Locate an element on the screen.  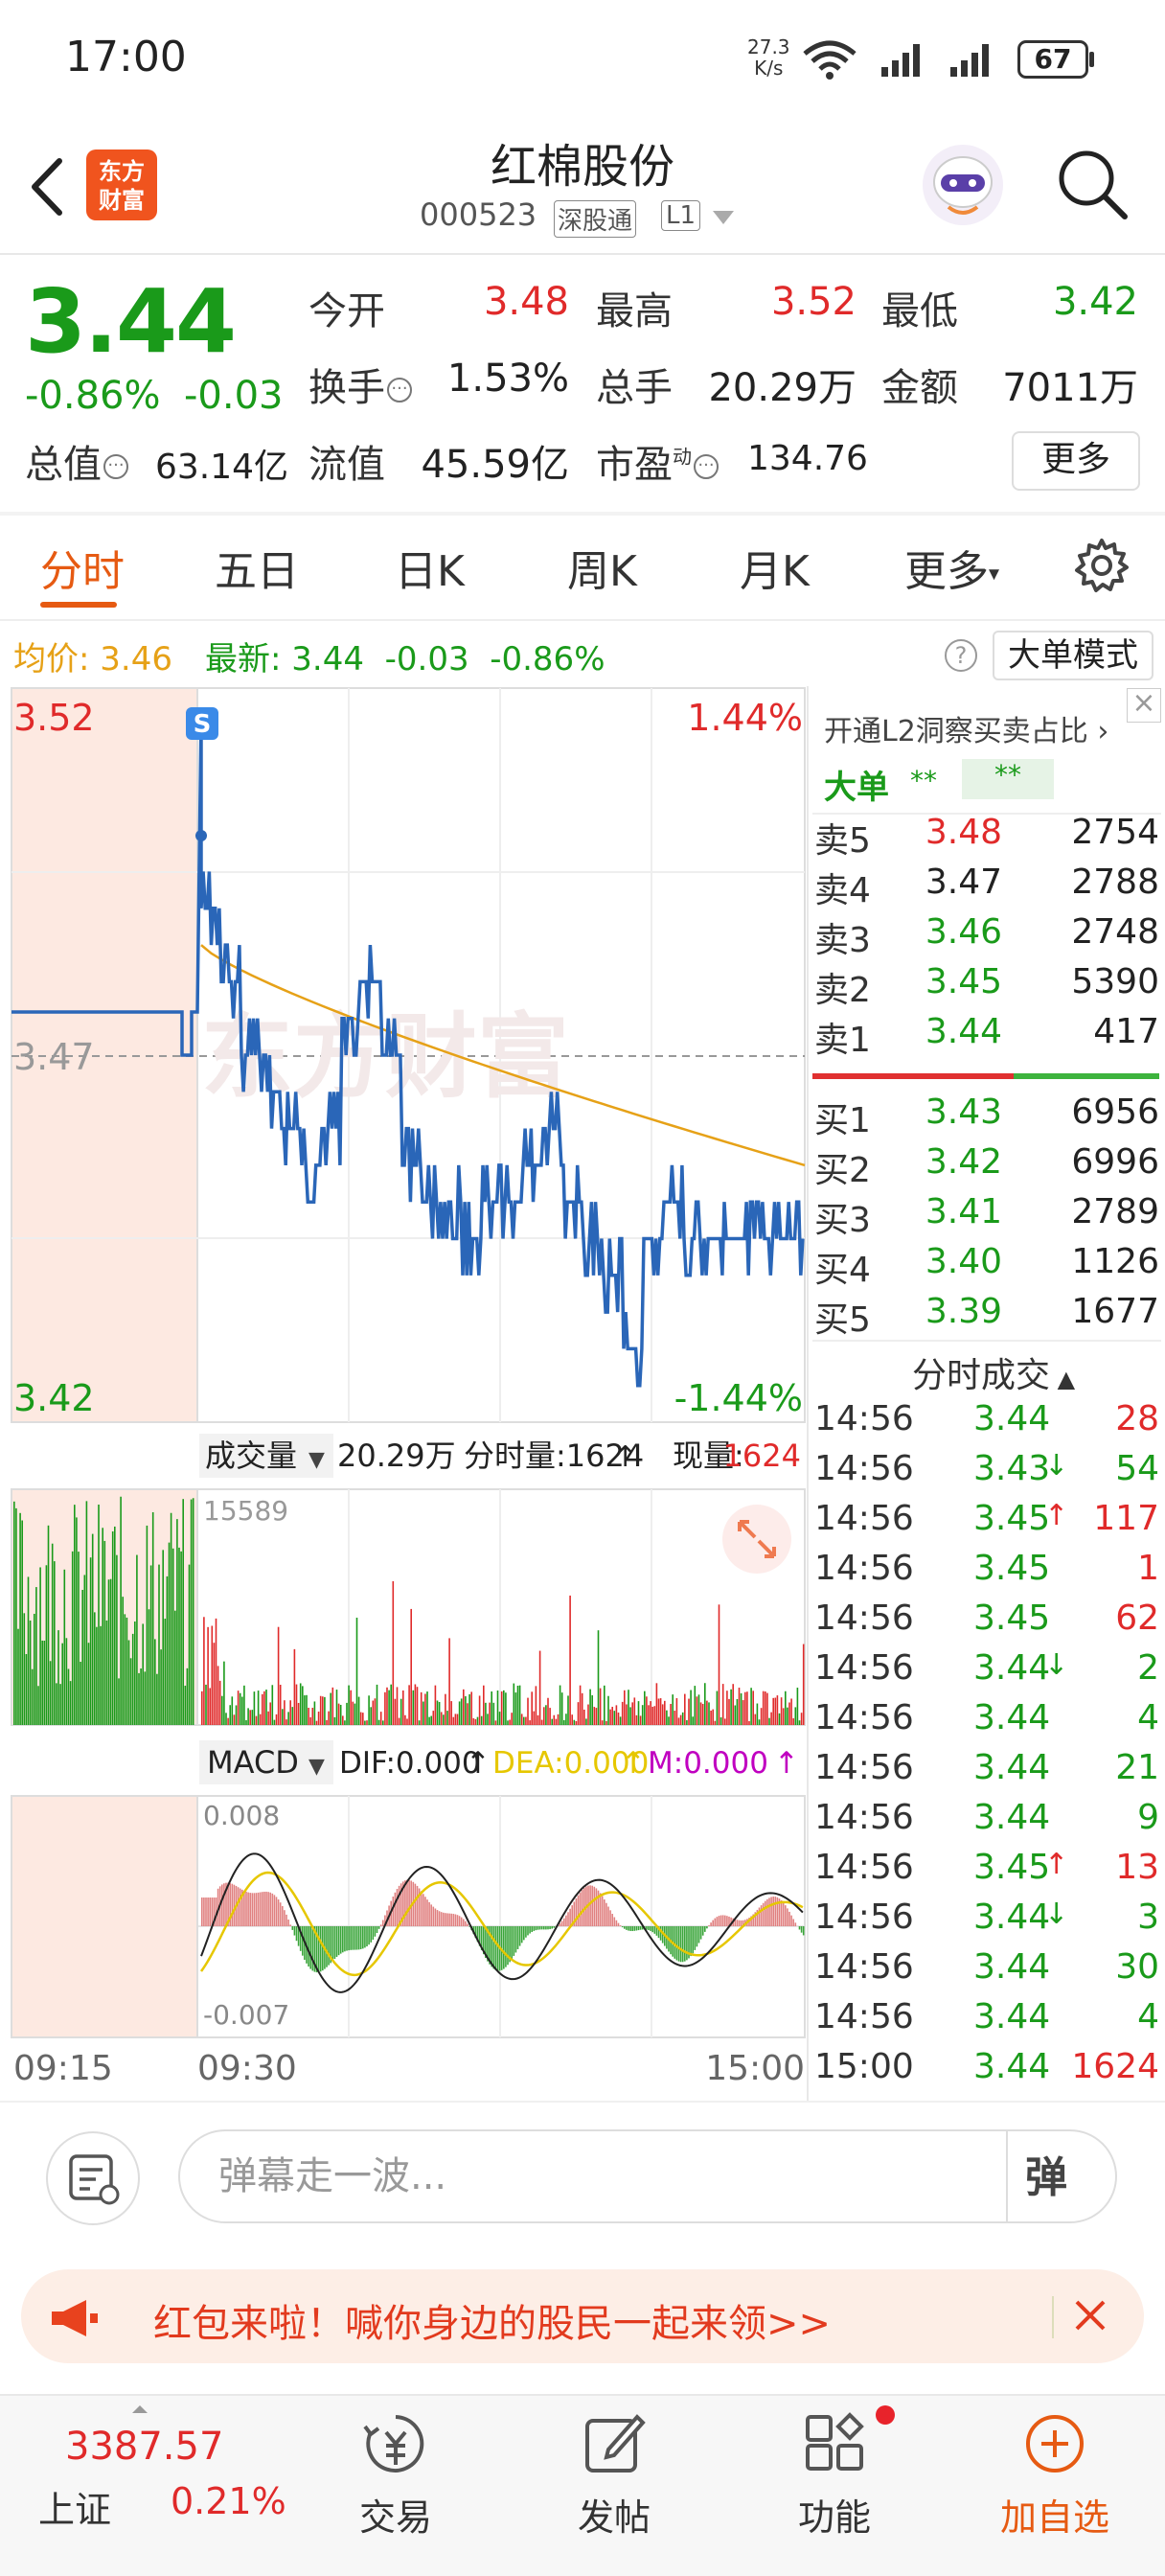
index-name: 上证 is located at coordinates (75, 2506).